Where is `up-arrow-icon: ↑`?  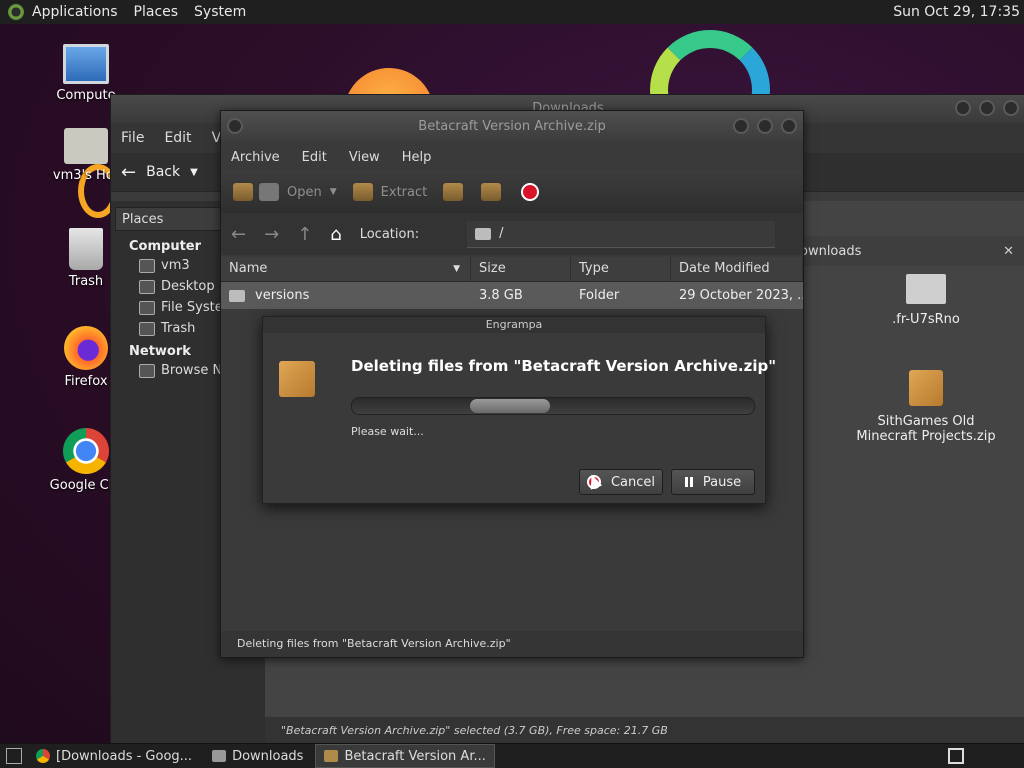 up-arrow-icon: ↑ is located at coordinates (304, 234).